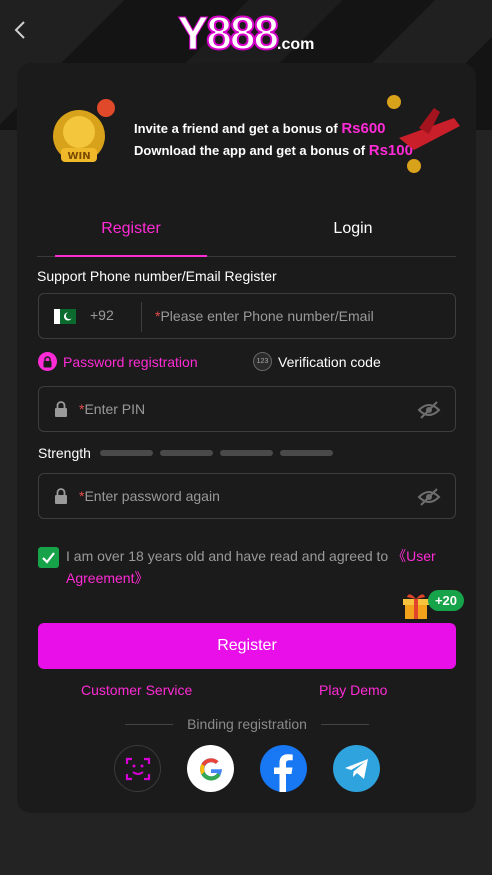 This screenshot has width=492, height=875. Describe the element at coordinates (446, 600) in the screenshot. I see `reward-badge: +20` at that location.